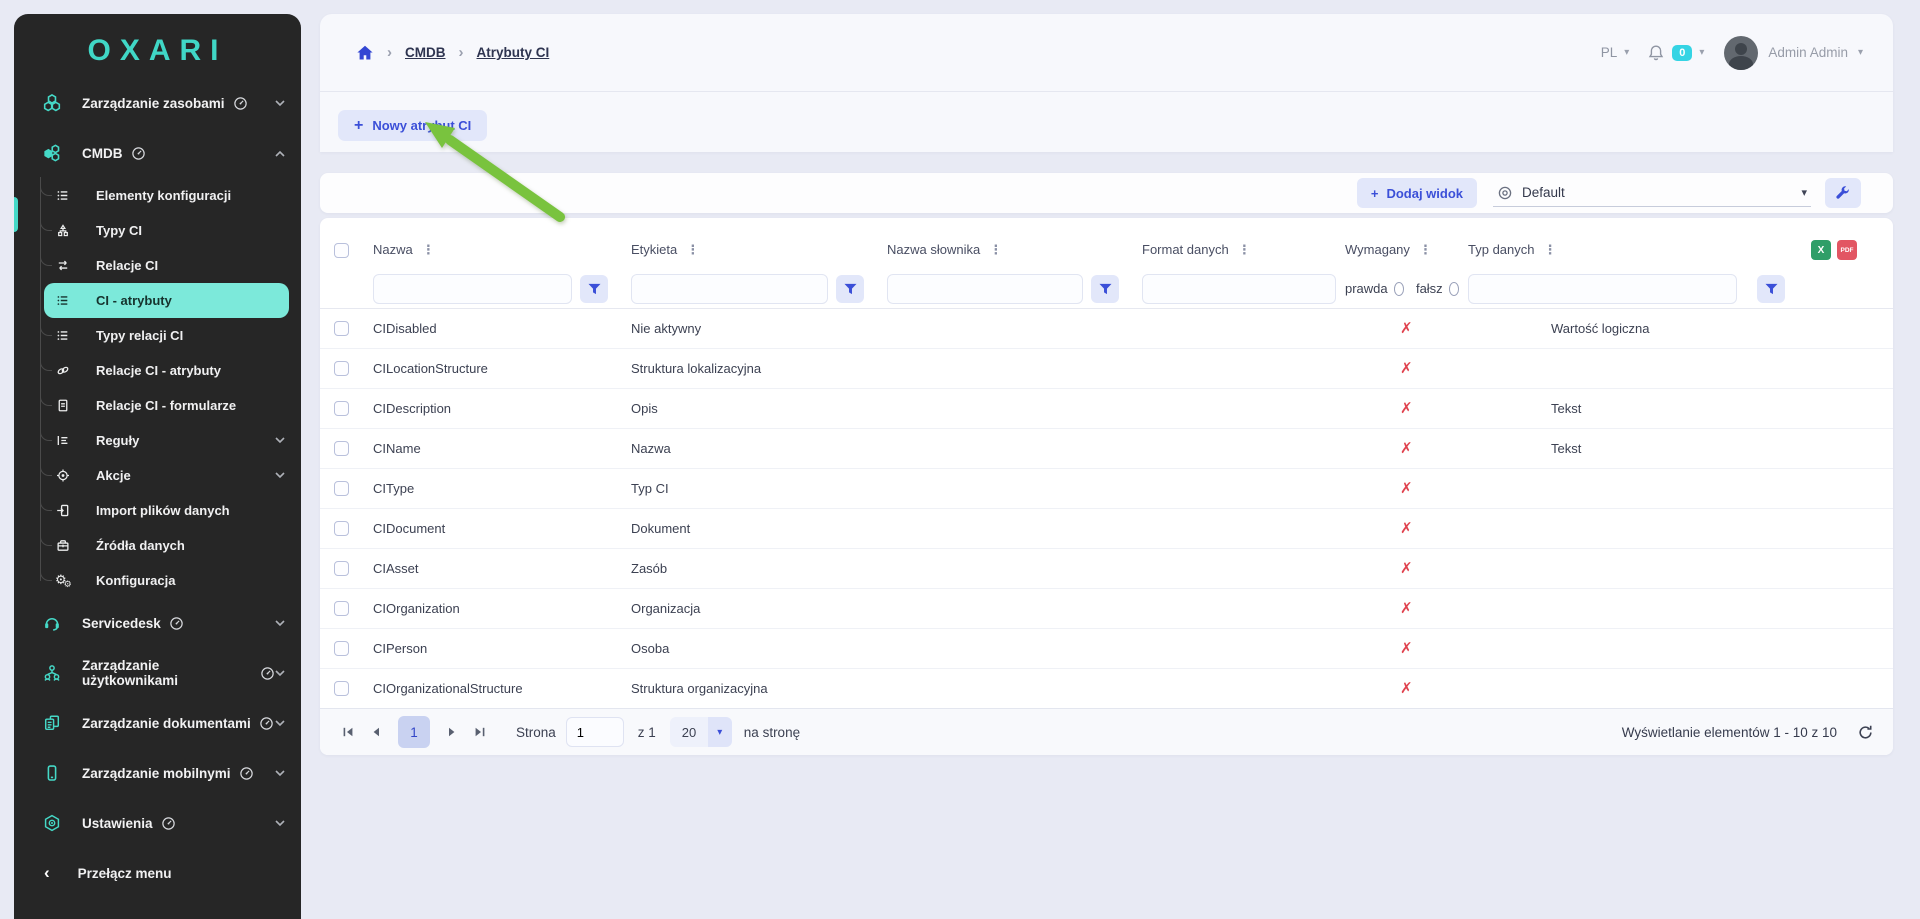  Describe the element at coordinates (934, 249) in the screenshot. I see `column-header-nazwa-slownika: Nazwa słownika` at that location.